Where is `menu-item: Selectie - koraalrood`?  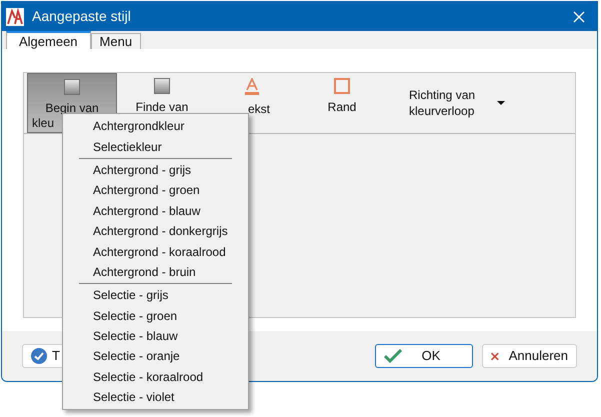
menu-item: Selectie - koraalrood is located at coordinates (155, 377).